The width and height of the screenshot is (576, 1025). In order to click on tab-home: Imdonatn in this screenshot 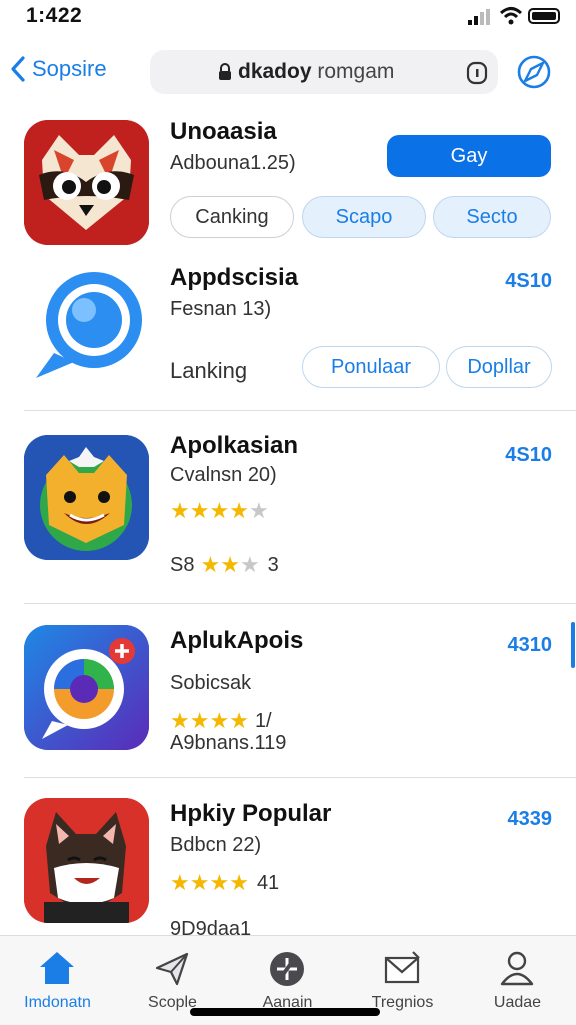, I will do `click(57, 980)`.